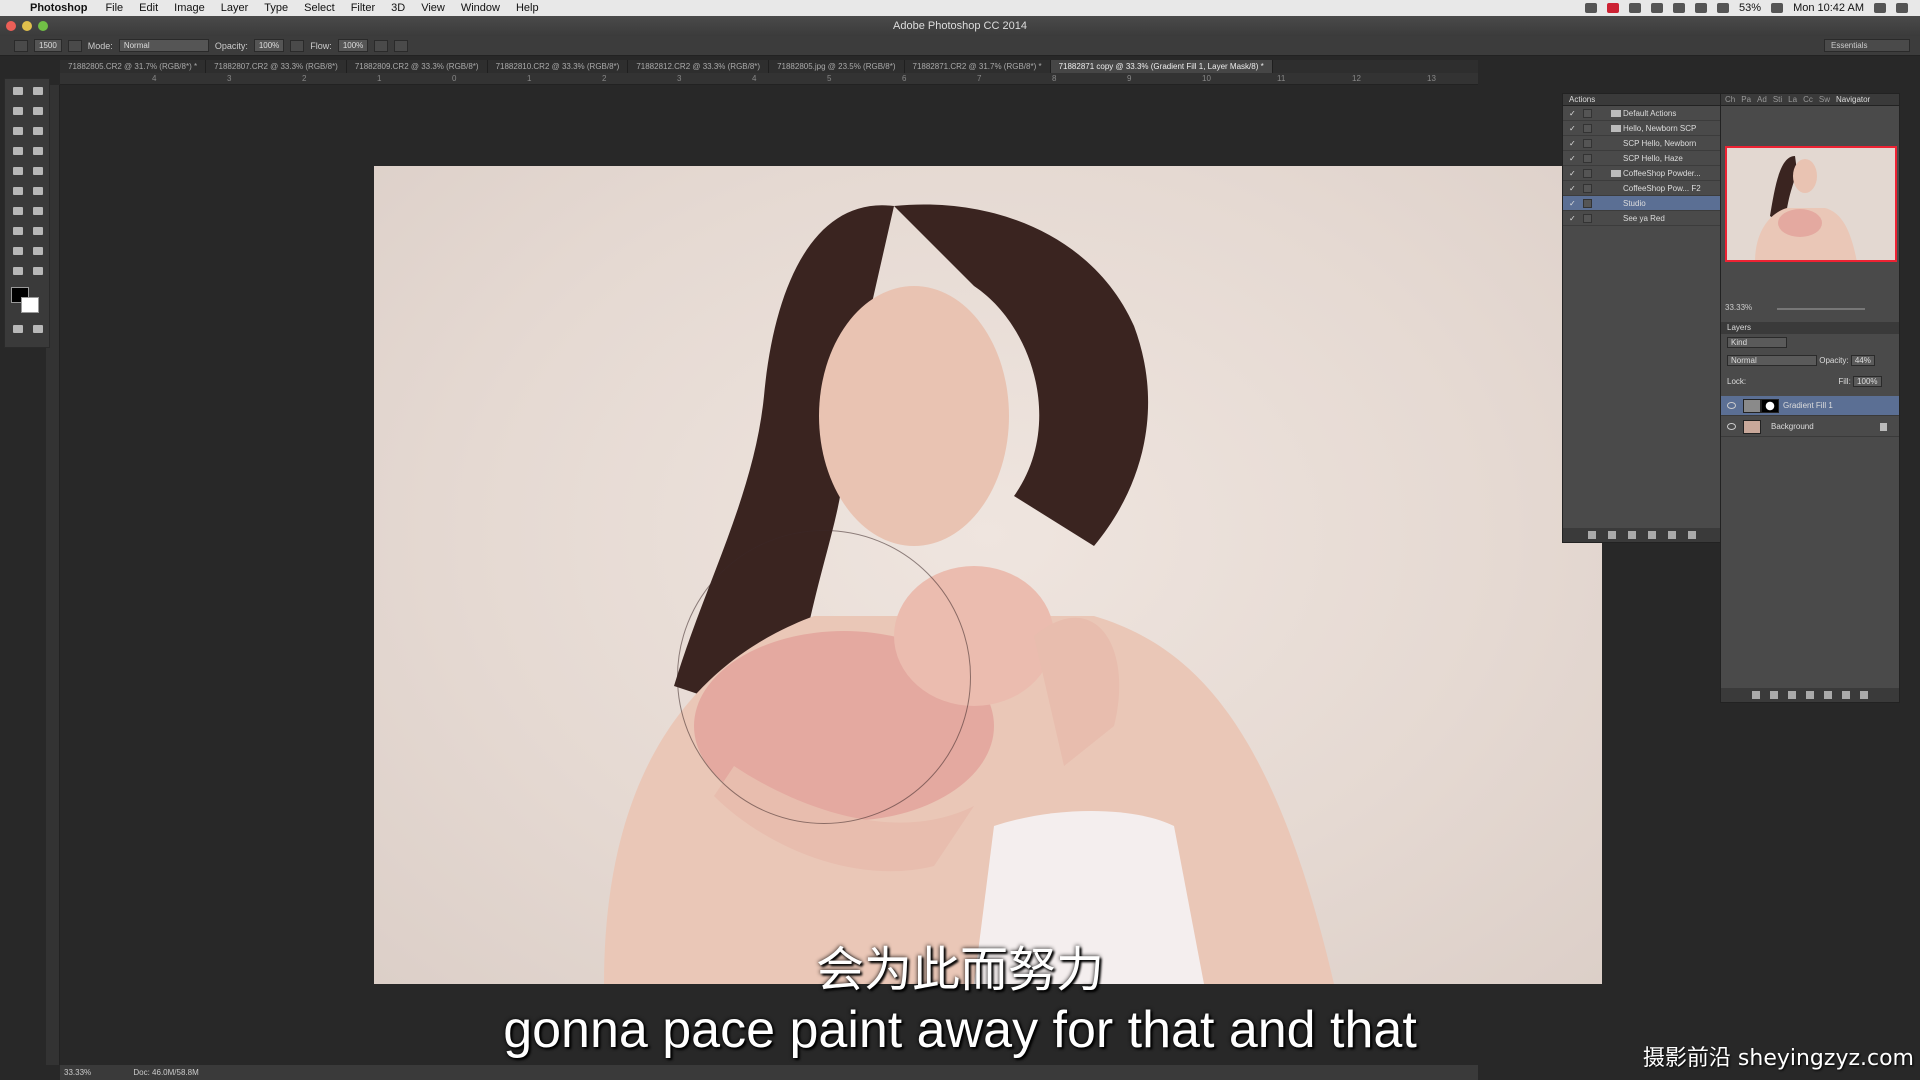 This screenshot has height=1080, width=1920. I want to click on layer-fill-field: 100%, so click(1867, 381).